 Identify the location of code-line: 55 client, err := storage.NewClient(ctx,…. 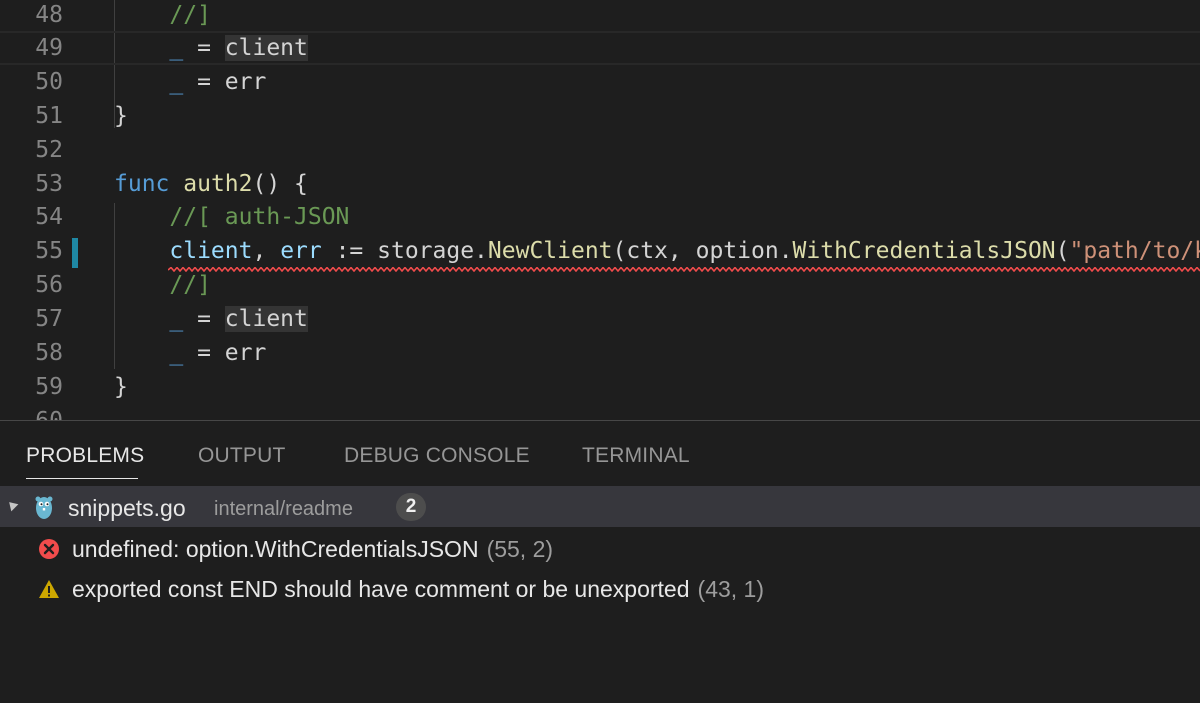
(600, 251).